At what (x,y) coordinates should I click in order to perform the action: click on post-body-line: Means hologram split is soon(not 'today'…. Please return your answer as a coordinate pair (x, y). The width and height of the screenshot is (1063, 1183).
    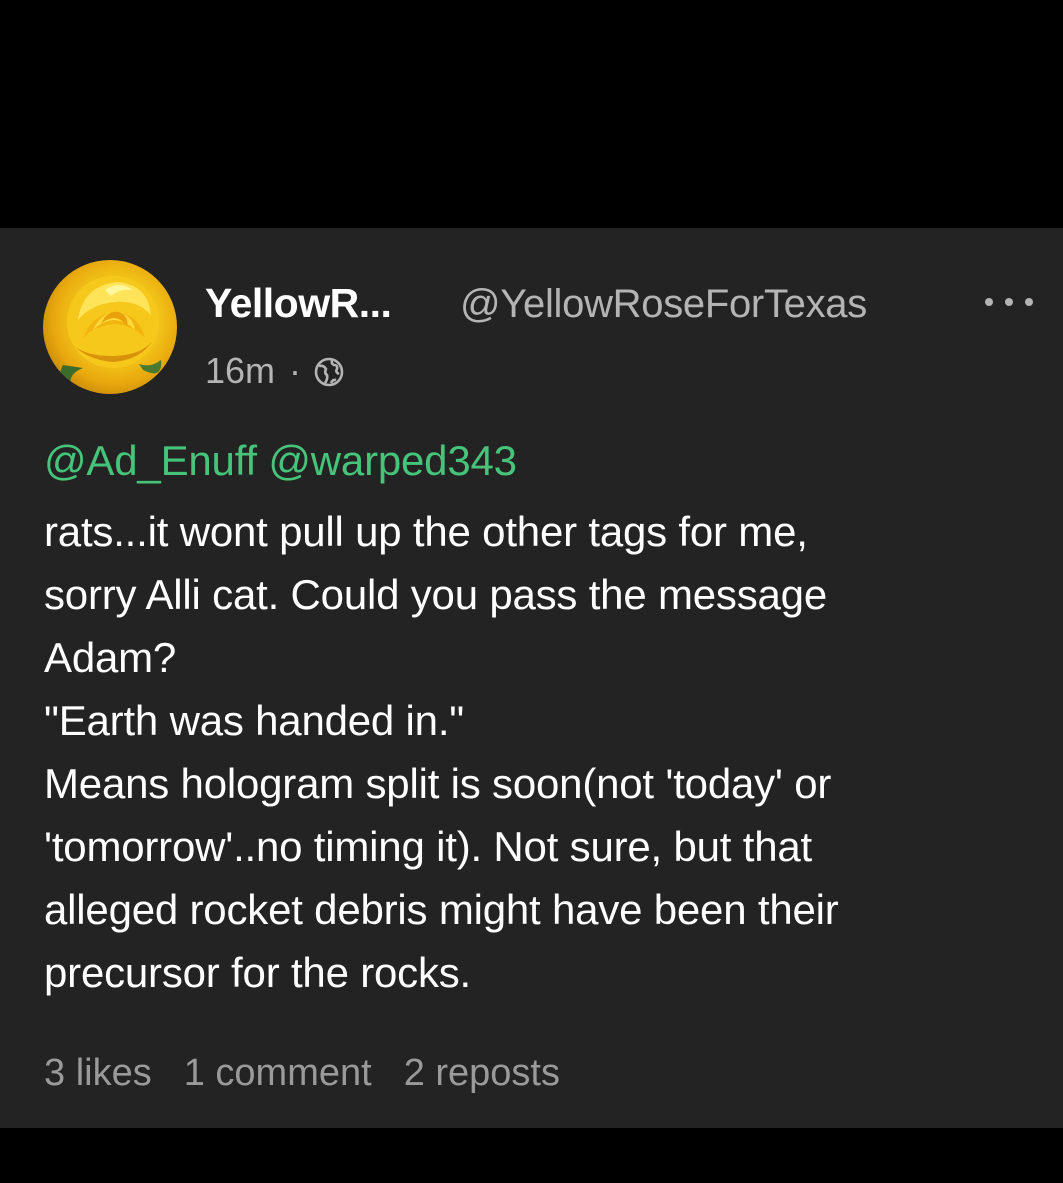
    Looking at the image, I should click on (438, 783).